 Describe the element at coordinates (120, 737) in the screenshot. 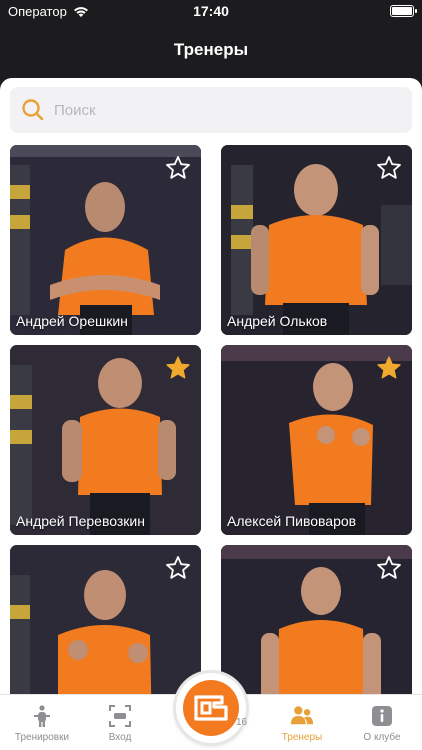

I see `tab-label: Вход` at that location.